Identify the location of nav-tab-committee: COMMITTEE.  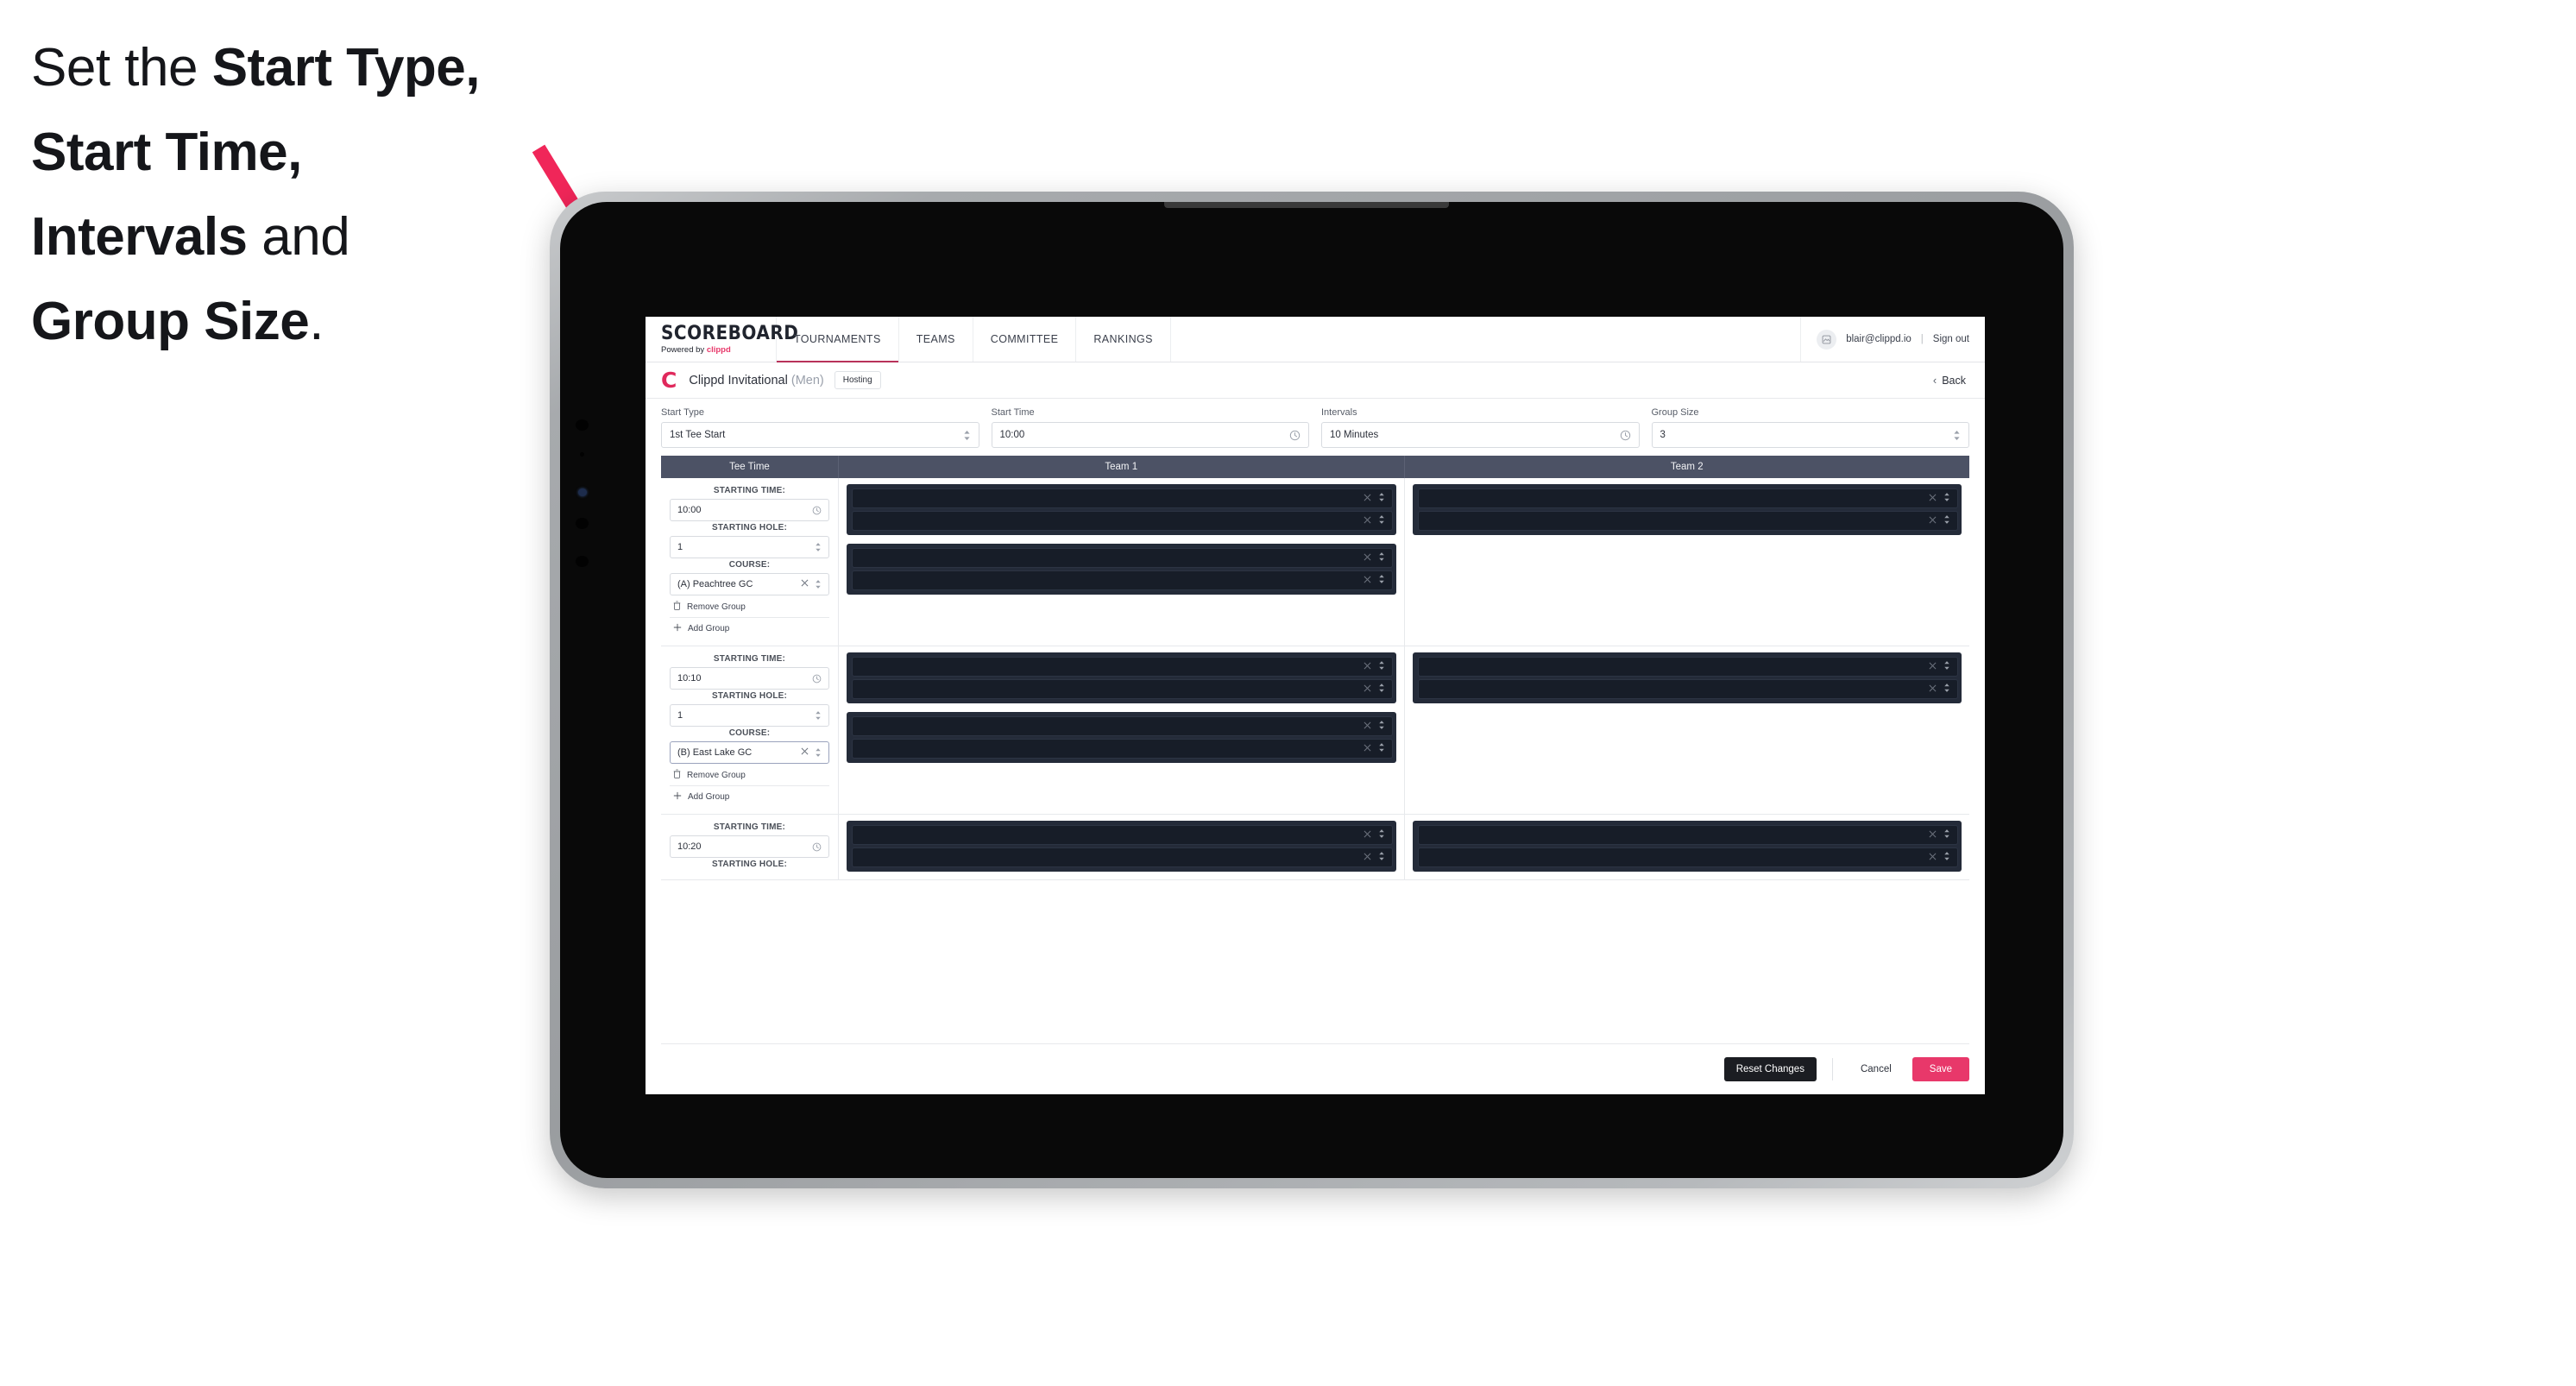
(1025, 339).